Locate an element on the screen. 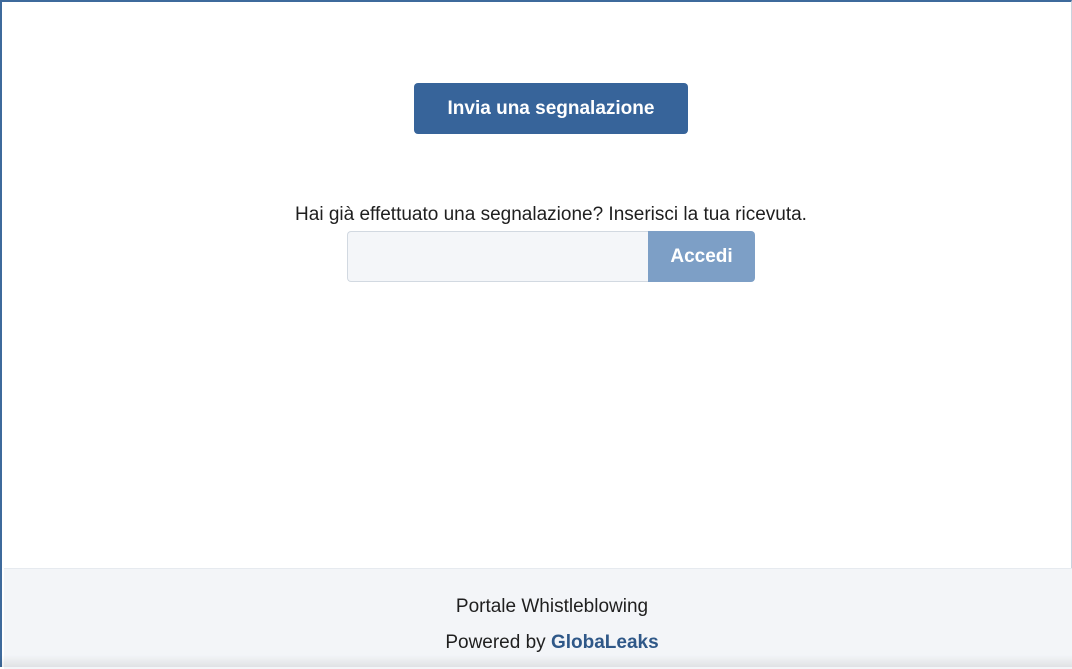  receipt-login-form: Accedi is located at coordinates (551, 256).